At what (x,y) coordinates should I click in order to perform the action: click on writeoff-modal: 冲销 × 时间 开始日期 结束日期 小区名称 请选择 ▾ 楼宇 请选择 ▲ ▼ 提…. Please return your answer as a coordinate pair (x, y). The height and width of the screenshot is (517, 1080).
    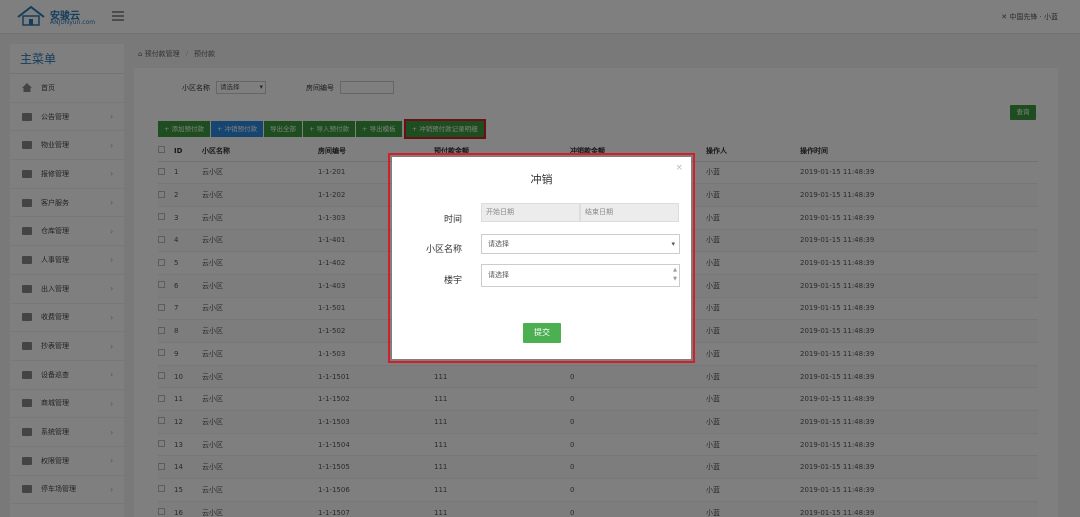
    Looking at the image, I should click on (541, 258).